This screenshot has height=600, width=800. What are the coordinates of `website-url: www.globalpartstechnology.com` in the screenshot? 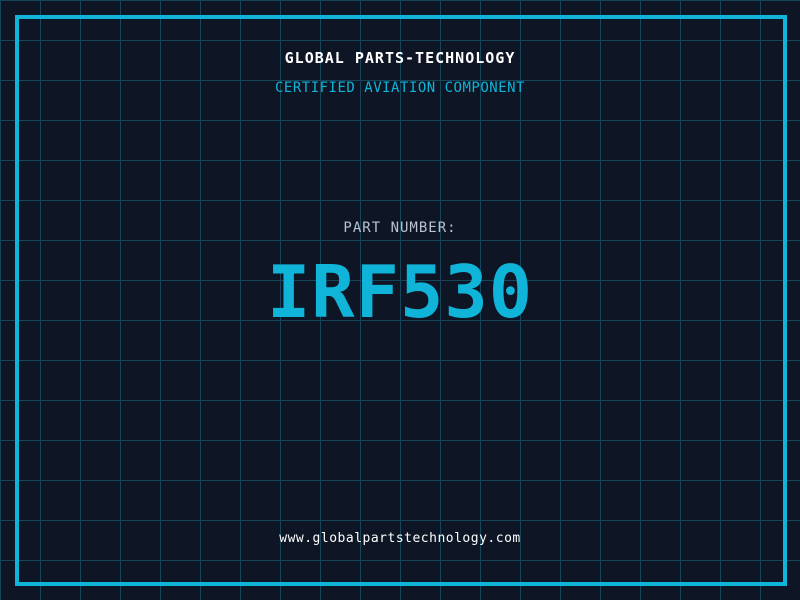 It's located at (400, 538).